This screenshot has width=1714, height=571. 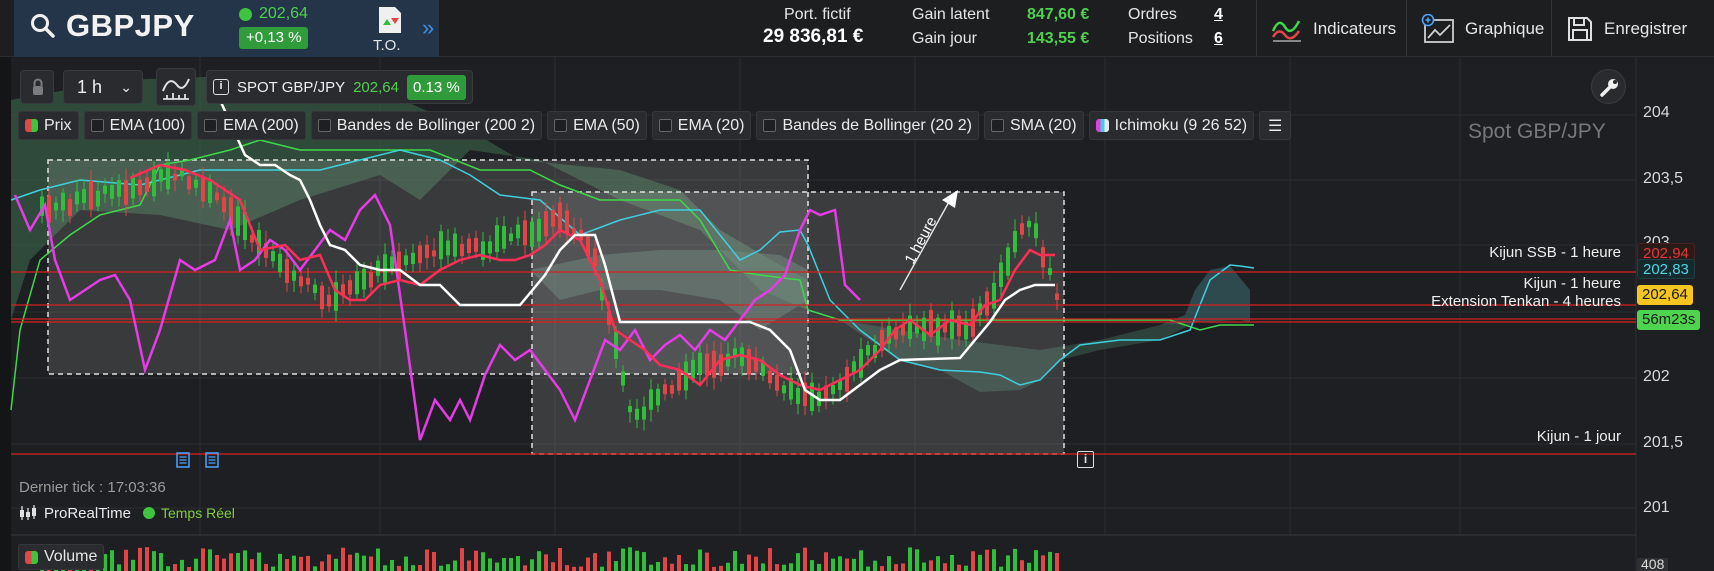 What do you see at coordinates (1578, 436) in the screenshot?
I see `level-label: Kijun - 1 jour` at bounding box center [1578, 436].